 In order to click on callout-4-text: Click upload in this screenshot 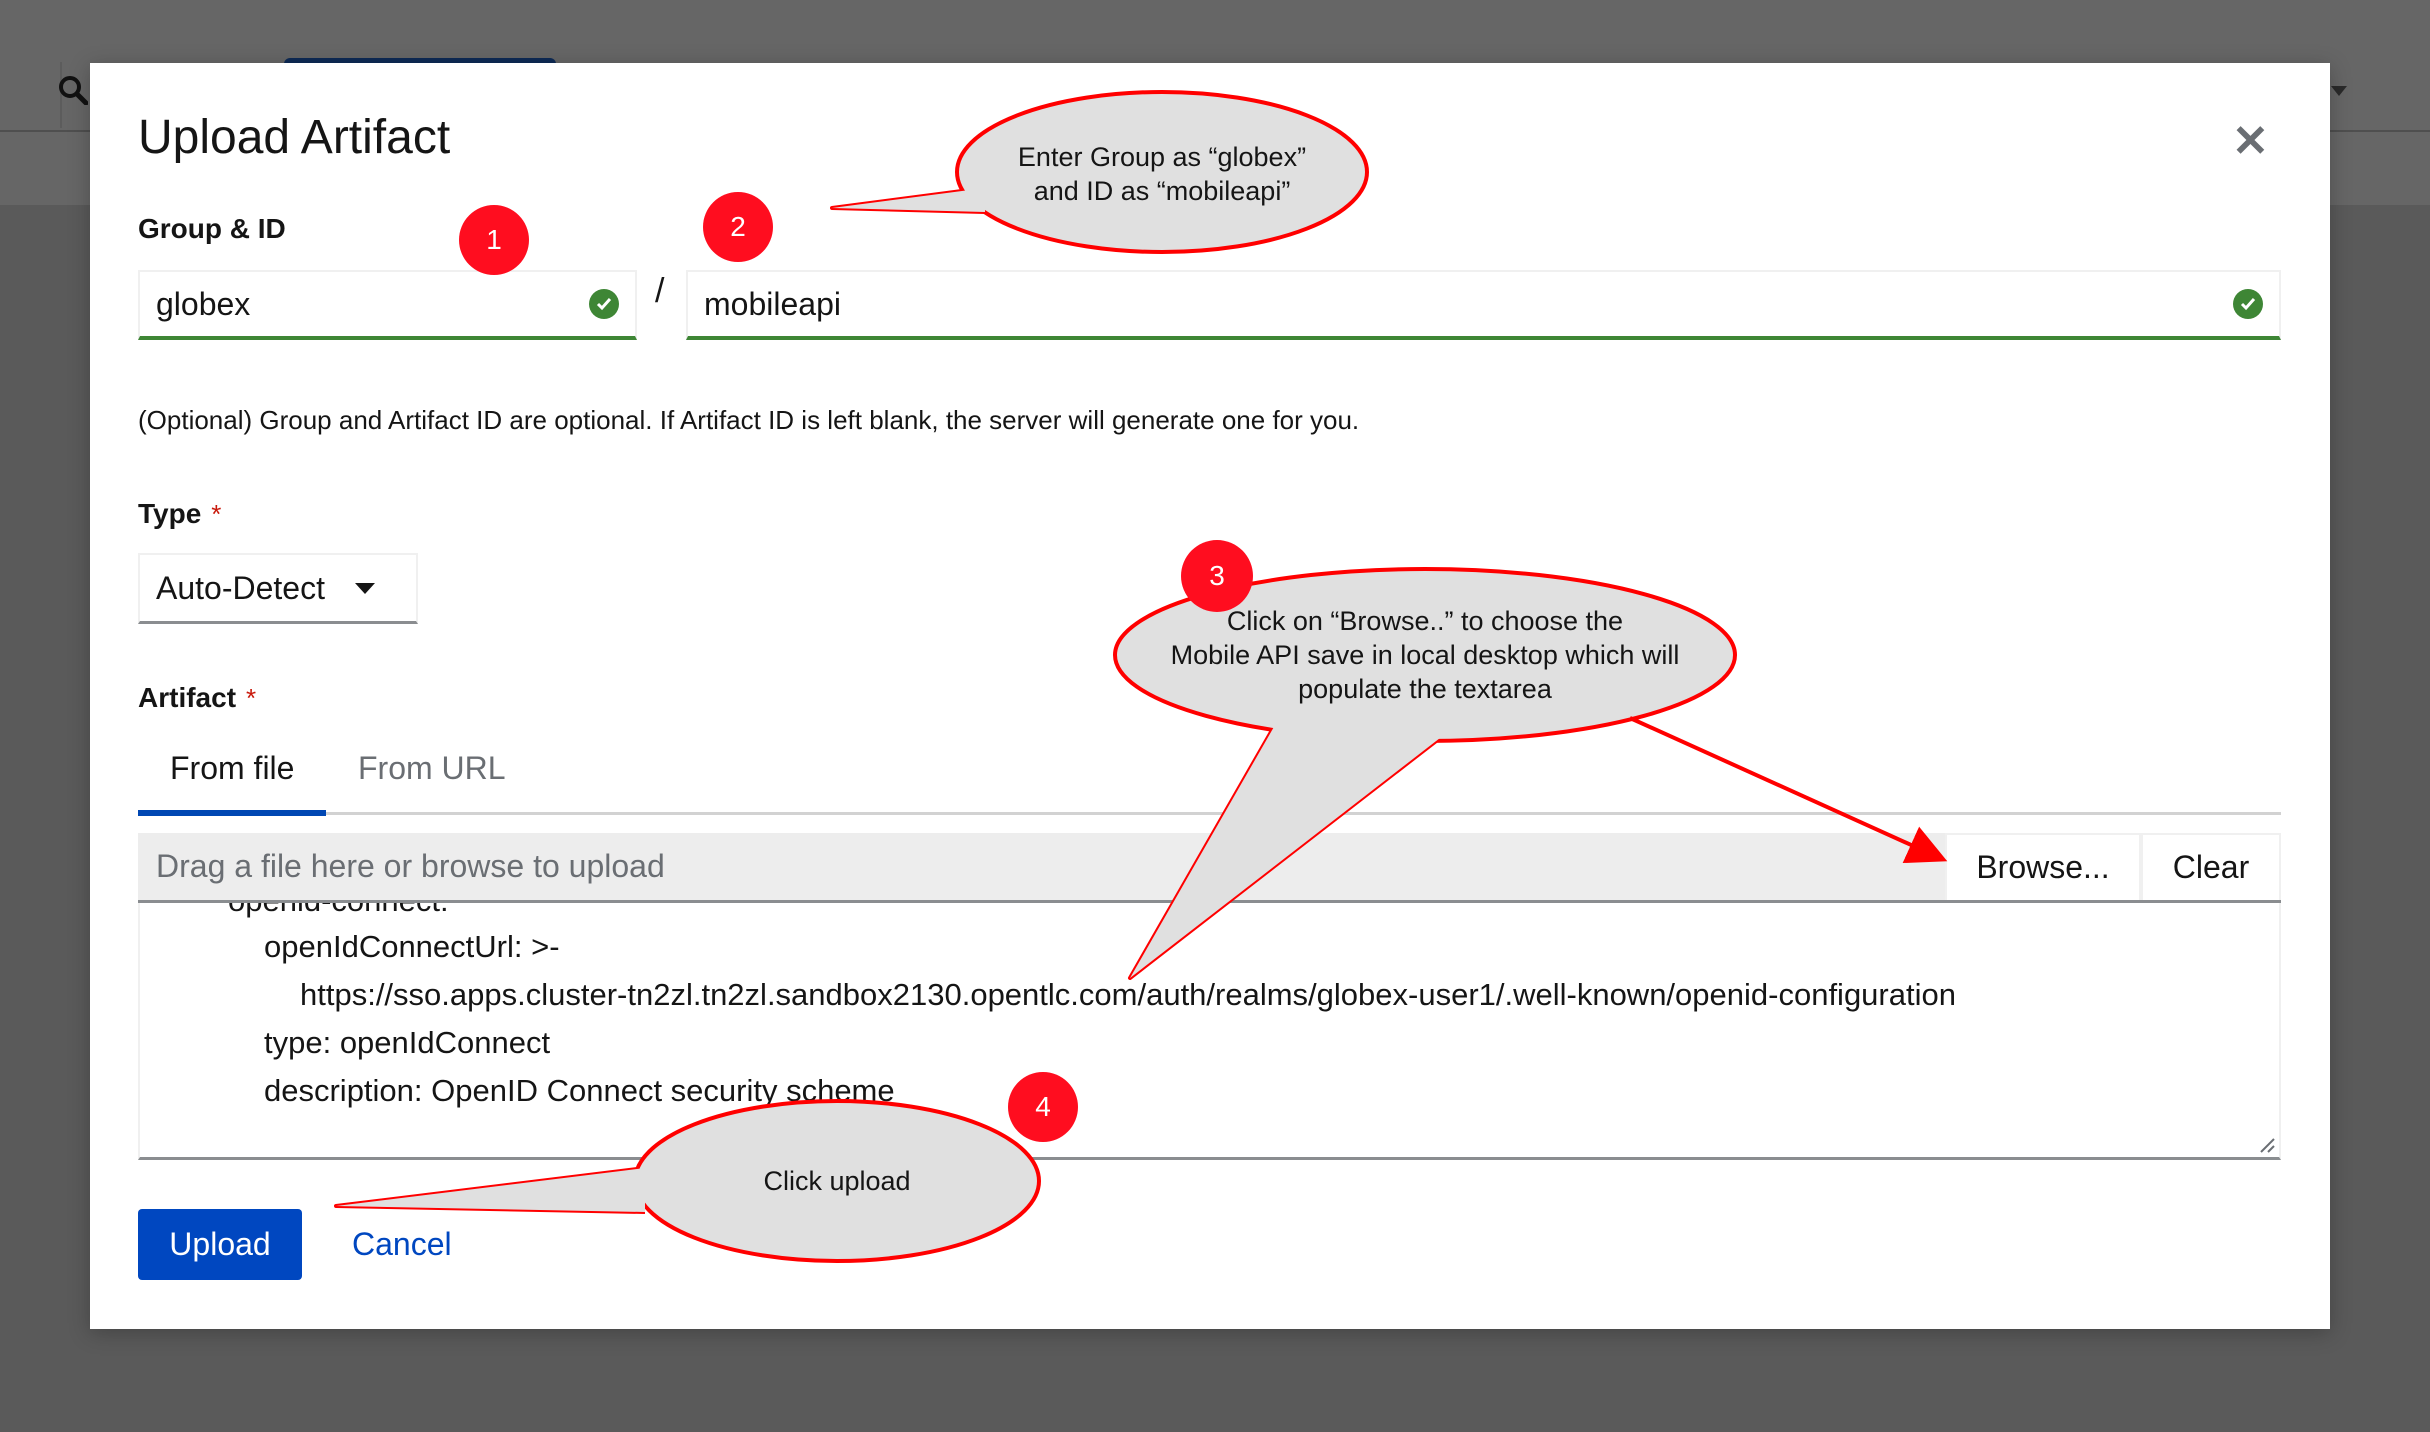, I will do `click(837, 1181)`.